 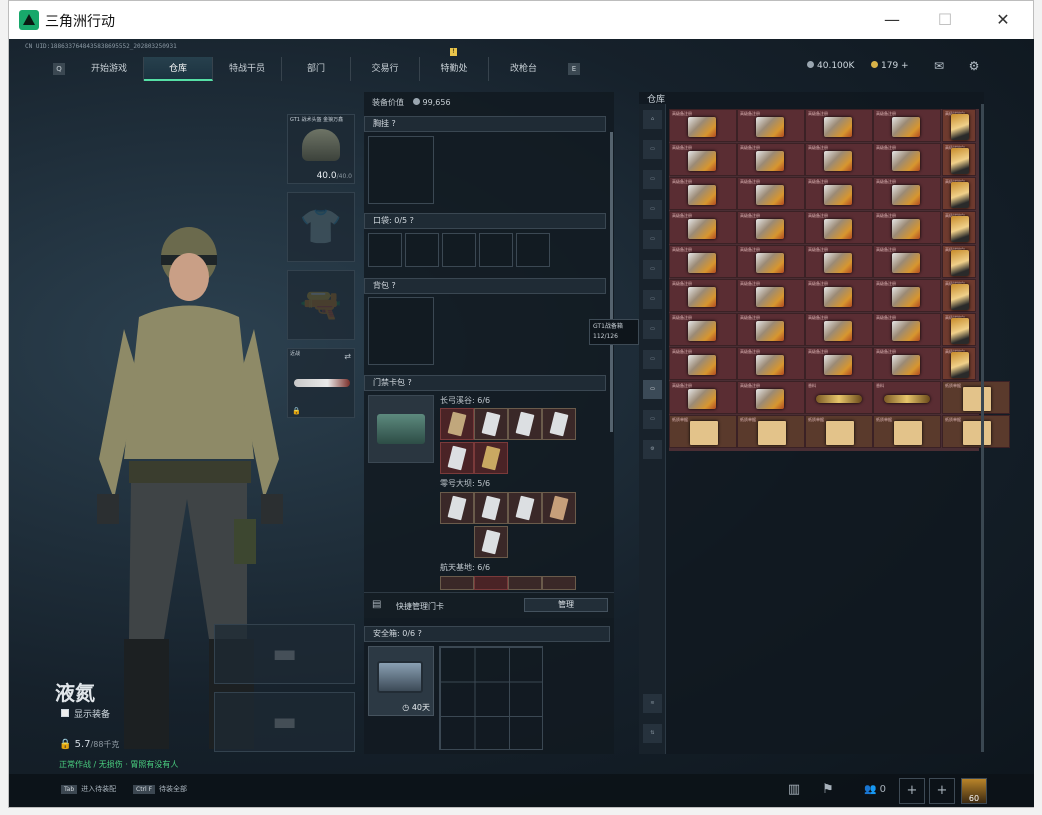 What do you see at coordinates (912, 791) in the screenshot?
I see `add-slot-button: +` at bounding box center [912, 791].